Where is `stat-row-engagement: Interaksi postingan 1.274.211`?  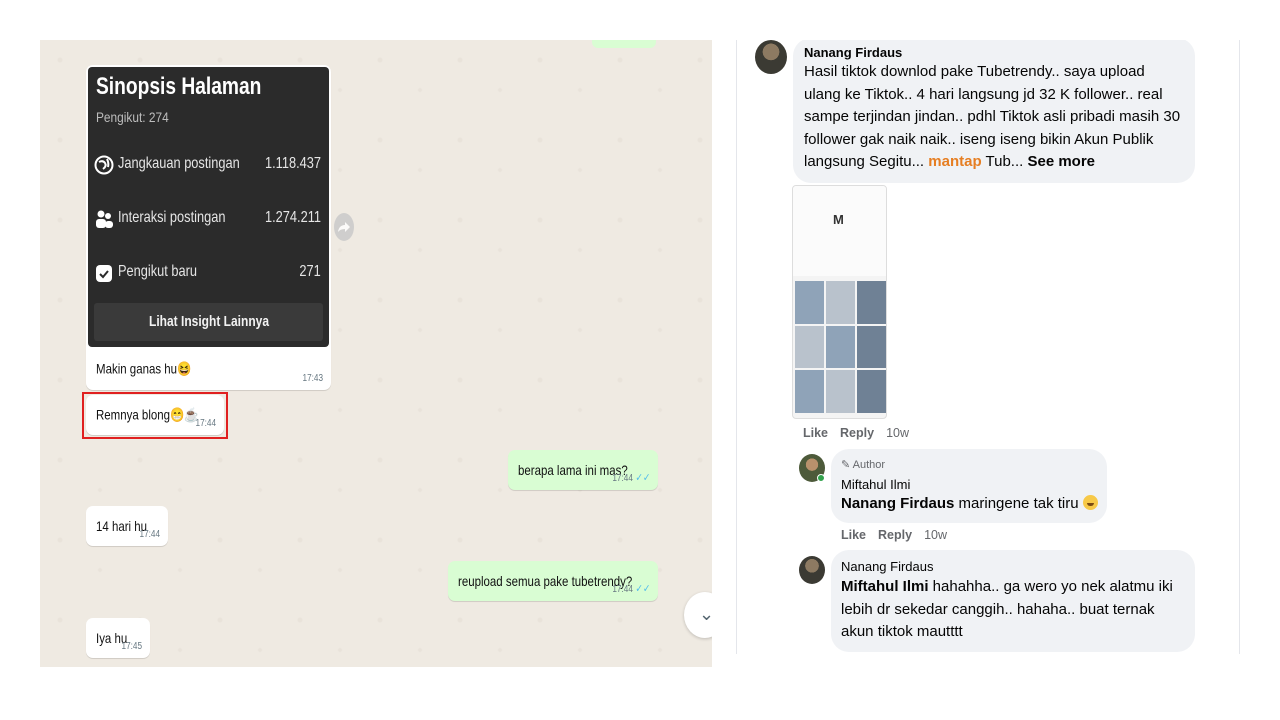 stat-row-engagement: Interaksi postingan 1.274.211 is located at coordinates (207, 220).